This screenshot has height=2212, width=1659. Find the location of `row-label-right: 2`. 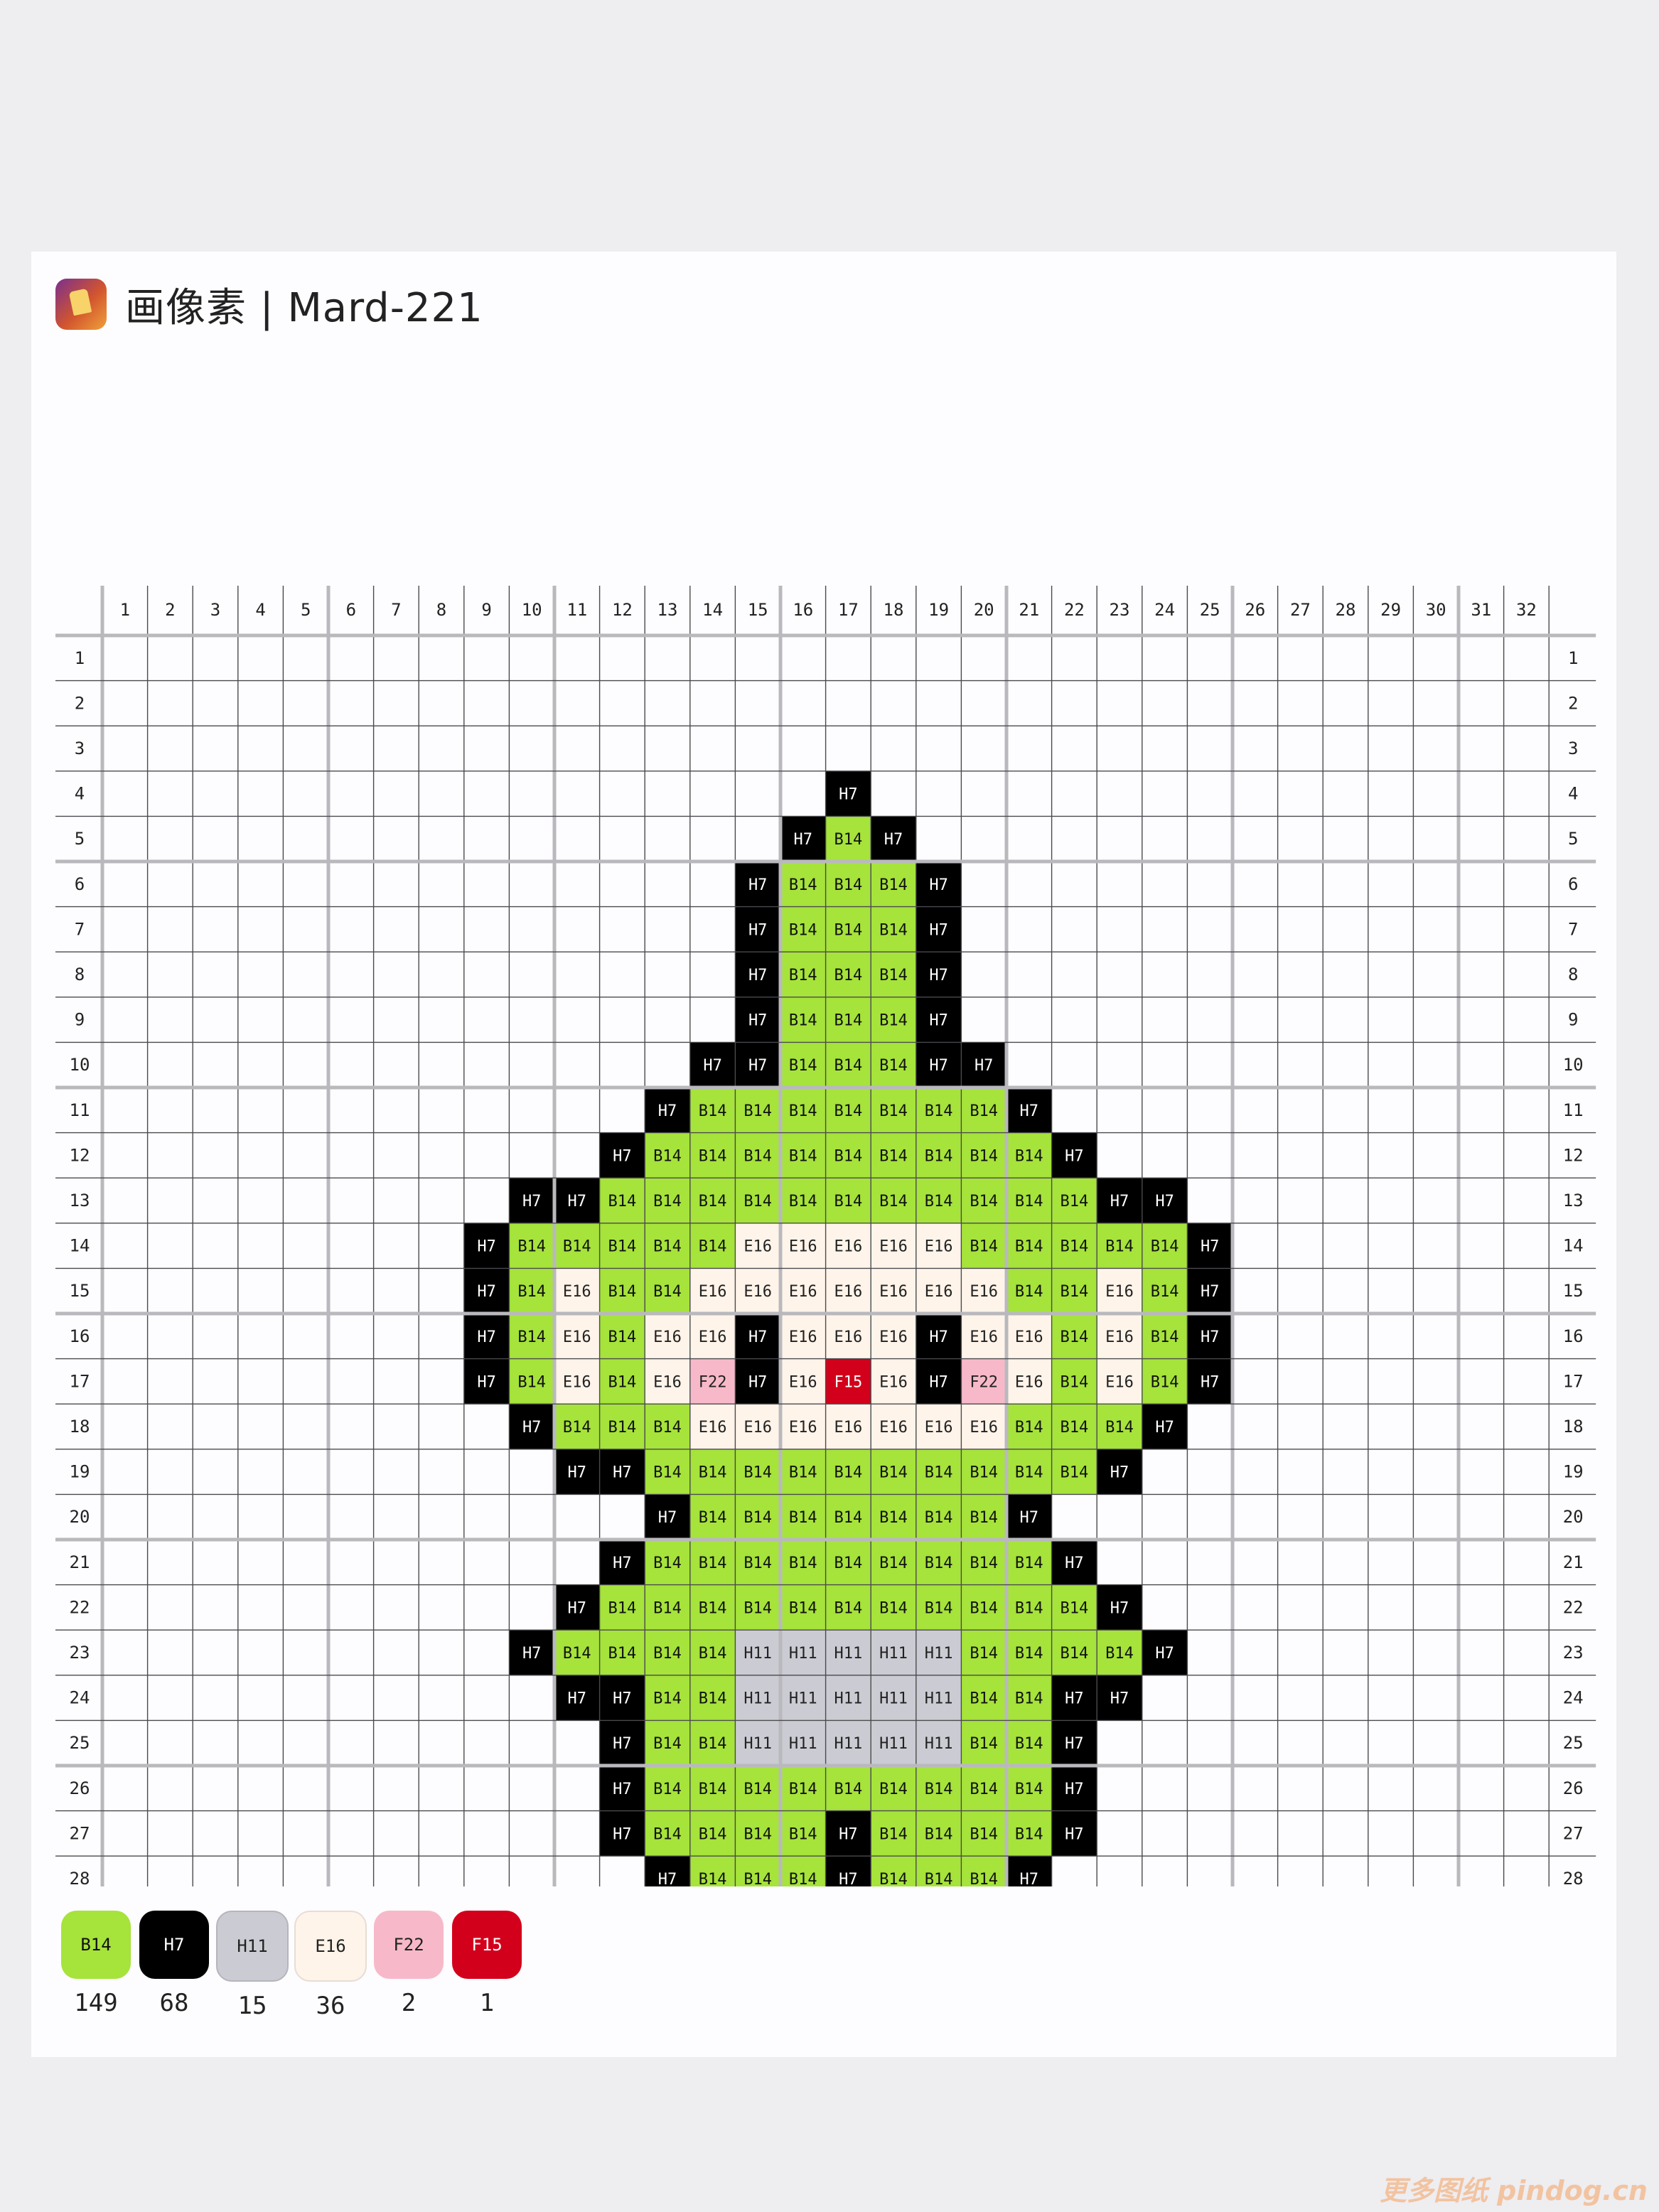

row-label-right: 2 is located at coordinates (1573, 703).